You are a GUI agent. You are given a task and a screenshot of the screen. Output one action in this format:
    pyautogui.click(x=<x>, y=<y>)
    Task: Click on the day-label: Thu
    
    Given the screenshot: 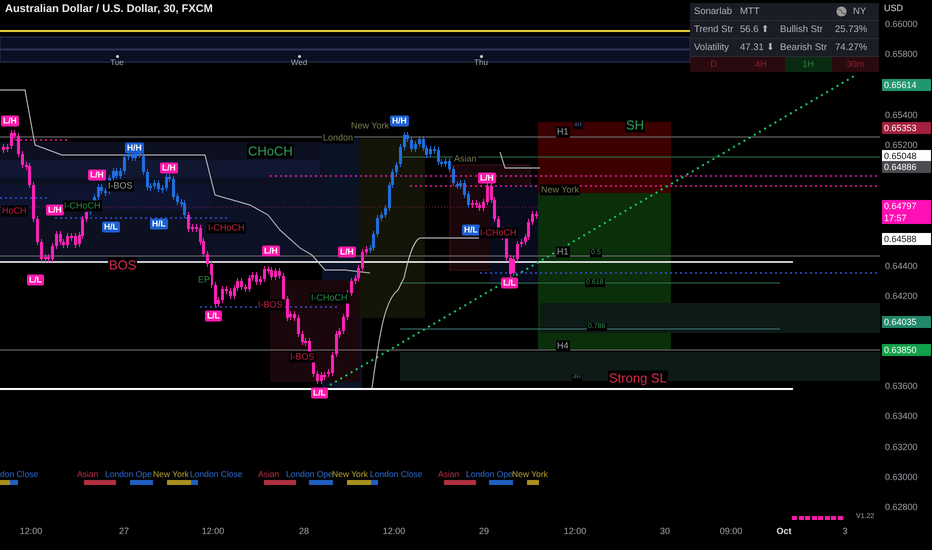 What is the action you would take?
    pyautogui.click(x=481, y=62)
    